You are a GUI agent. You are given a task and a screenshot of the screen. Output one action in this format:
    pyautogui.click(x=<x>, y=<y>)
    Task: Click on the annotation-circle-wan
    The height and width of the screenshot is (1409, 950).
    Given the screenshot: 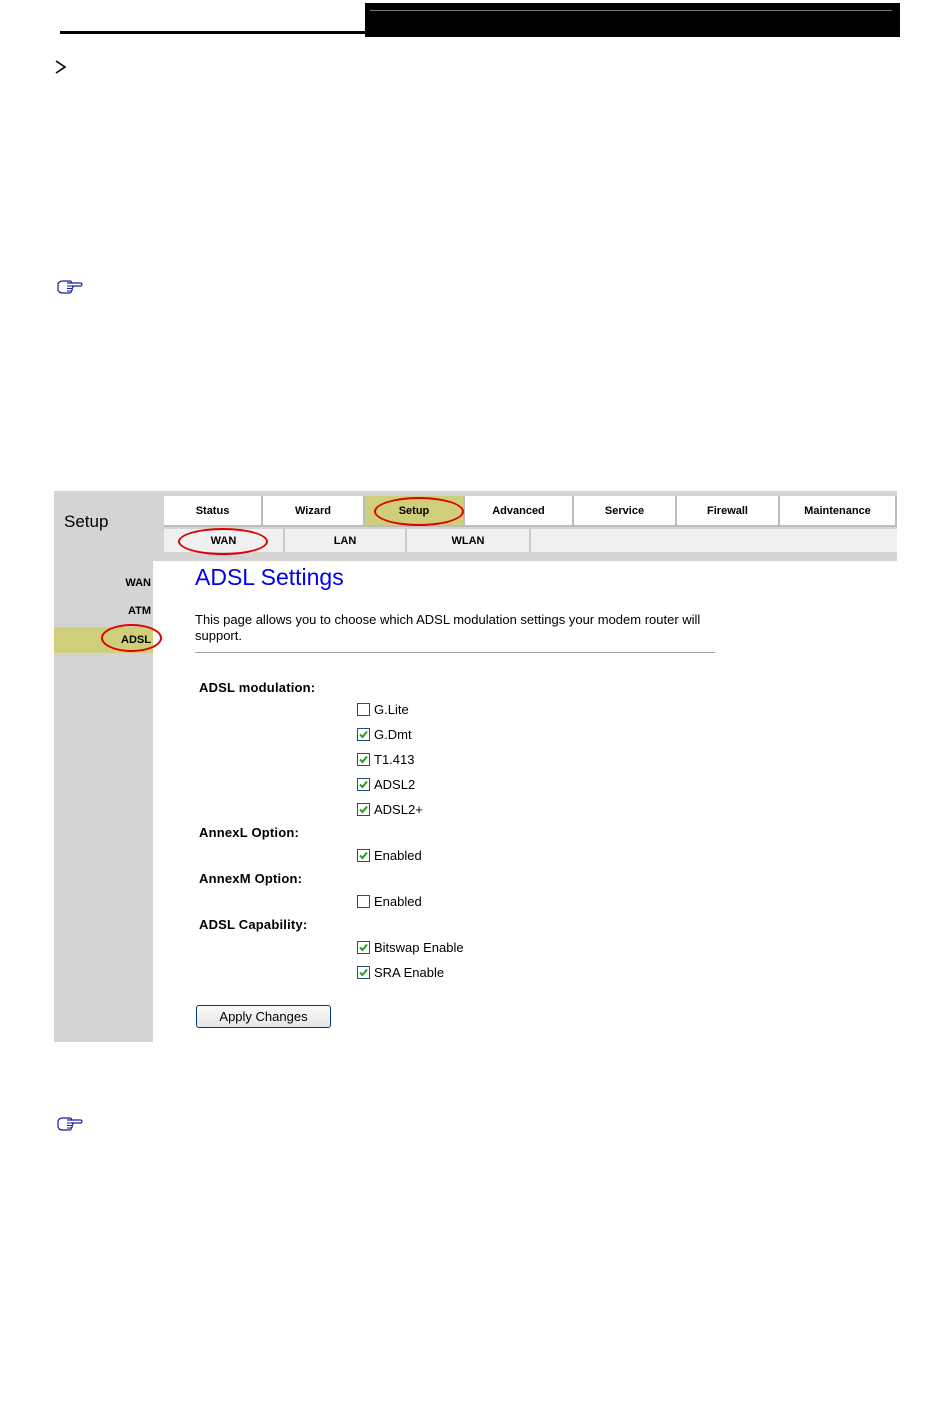 What is the action you would take?
    pyautogui.click(x=223, y=541)
    